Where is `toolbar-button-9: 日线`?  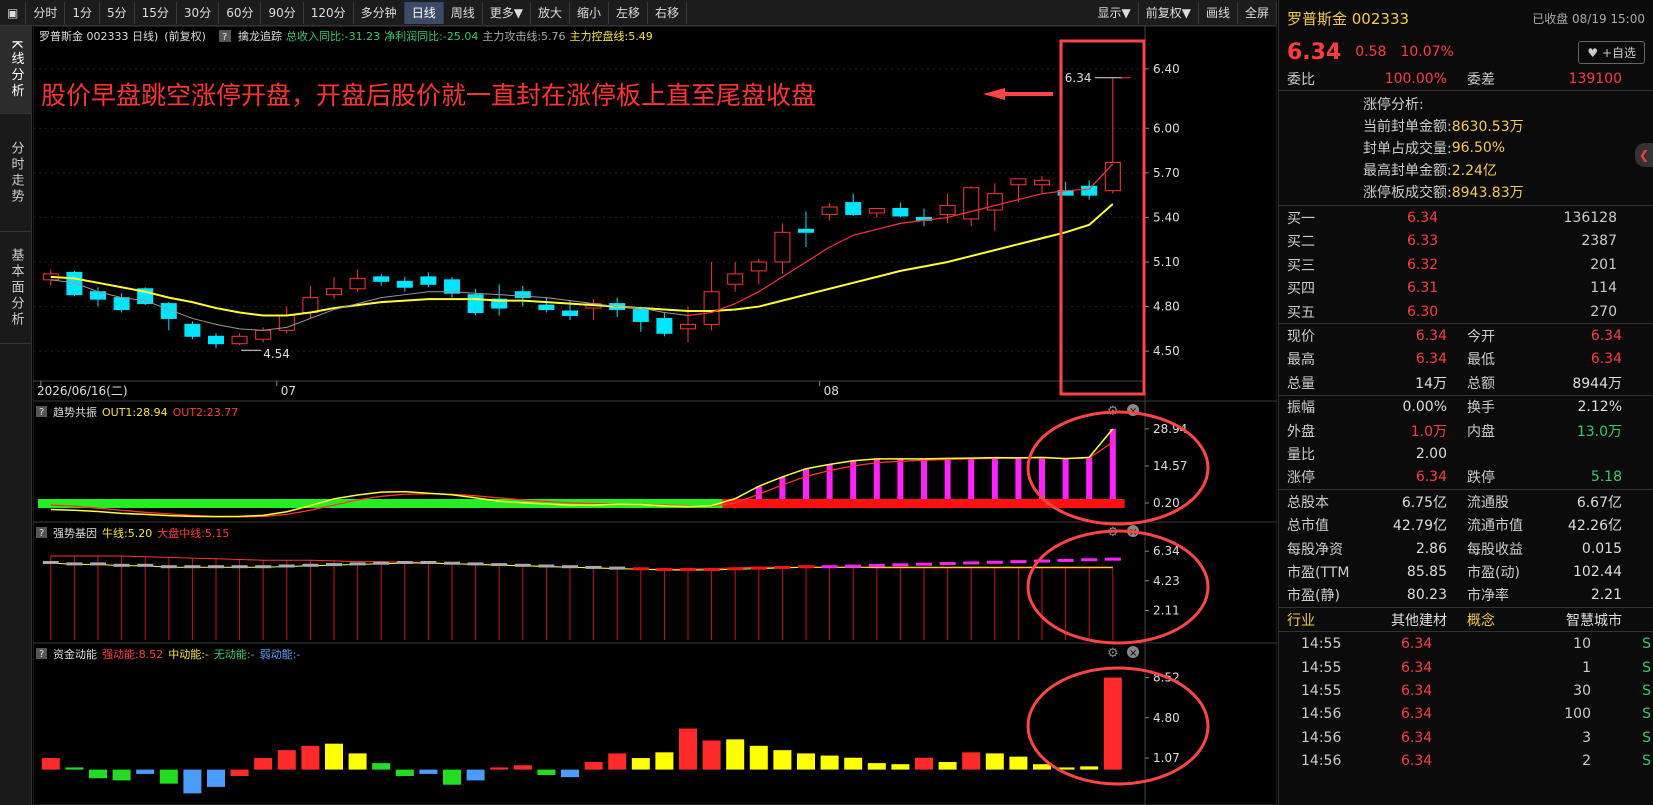 toolbar-button-9: 日线 is located at coordinates (424, 12).